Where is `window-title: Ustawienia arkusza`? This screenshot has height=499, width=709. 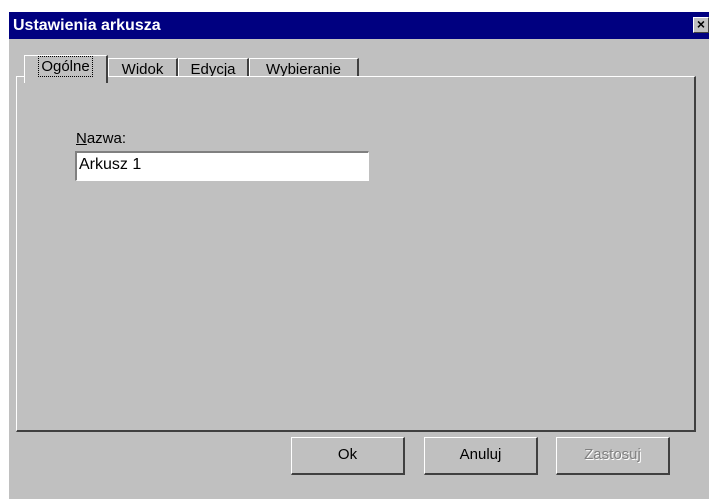 window-title: Ustawienia arkusza is located at coordinates (87, 25).